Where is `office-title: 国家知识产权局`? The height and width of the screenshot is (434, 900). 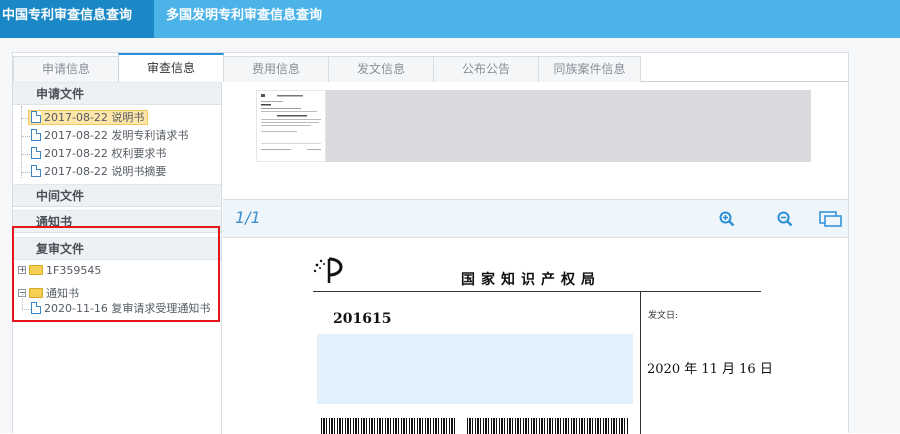 office-title: 国家知识产权局 is located at coordinates (531, 280).